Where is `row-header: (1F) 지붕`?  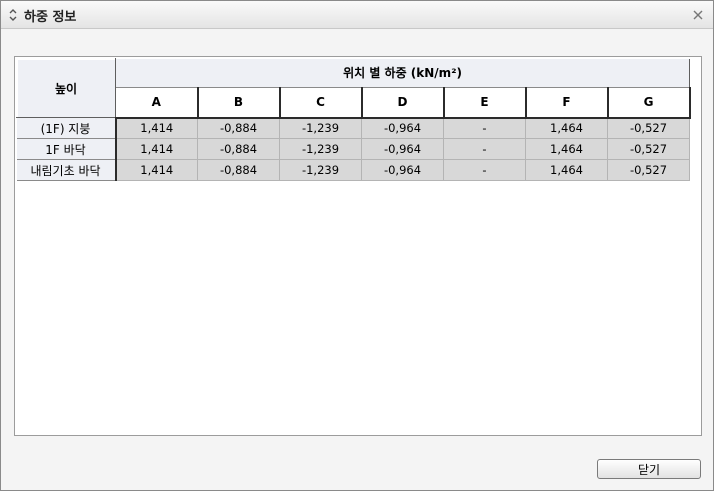
row-header: (1F) 지붕 is located at coordinates (66, 128).